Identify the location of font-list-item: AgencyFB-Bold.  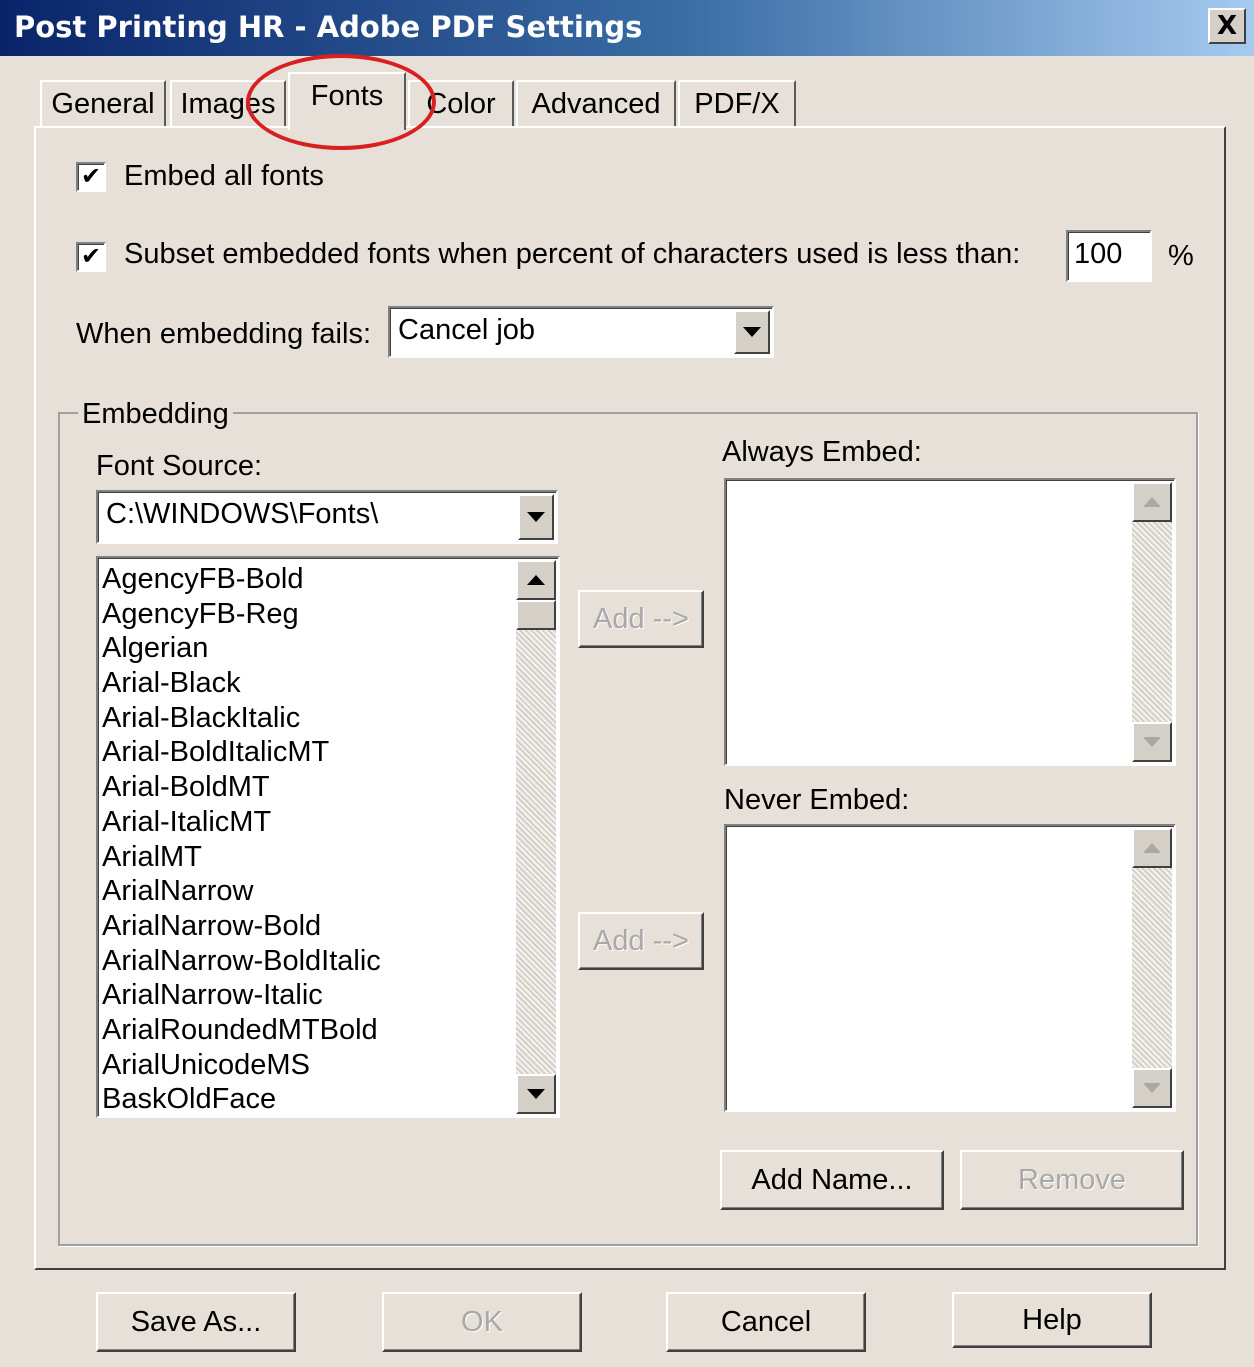
(306, 579).